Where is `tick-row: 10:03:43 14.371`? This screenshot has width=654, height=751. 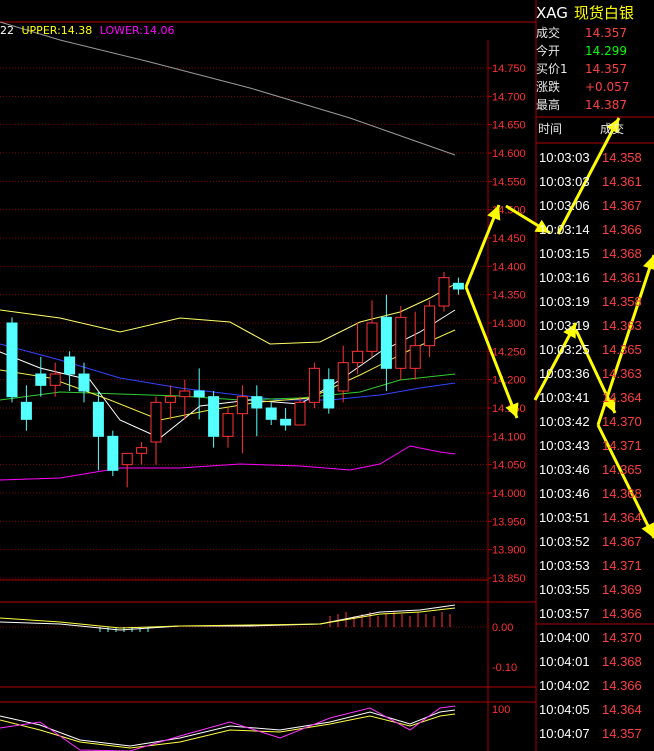 tick-row: 10:03:43 14.371 is located at coordinates (595, 446).